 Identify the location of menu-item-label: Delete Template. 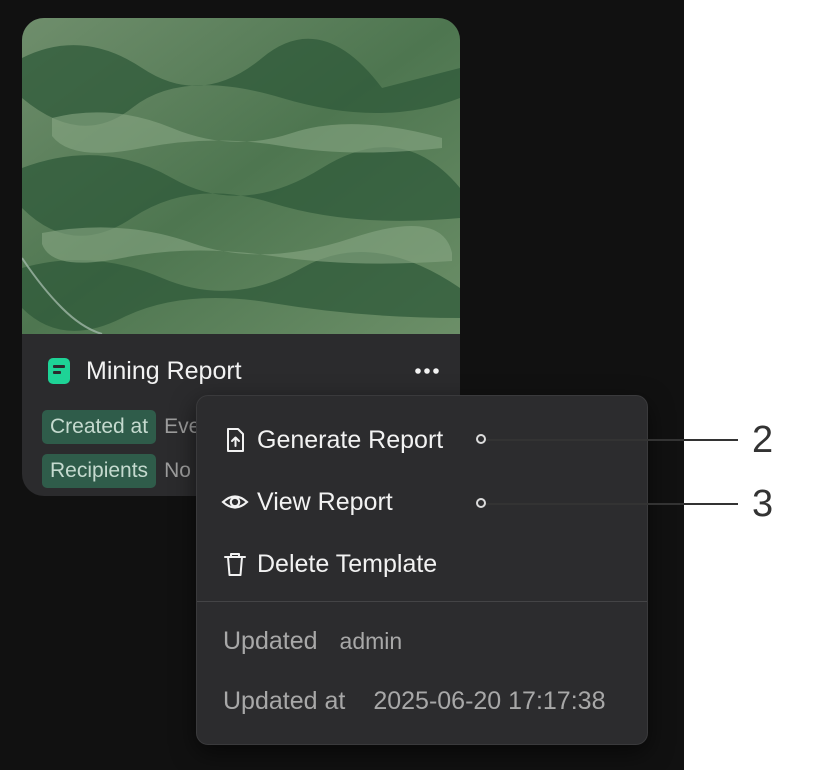
(347, 563).